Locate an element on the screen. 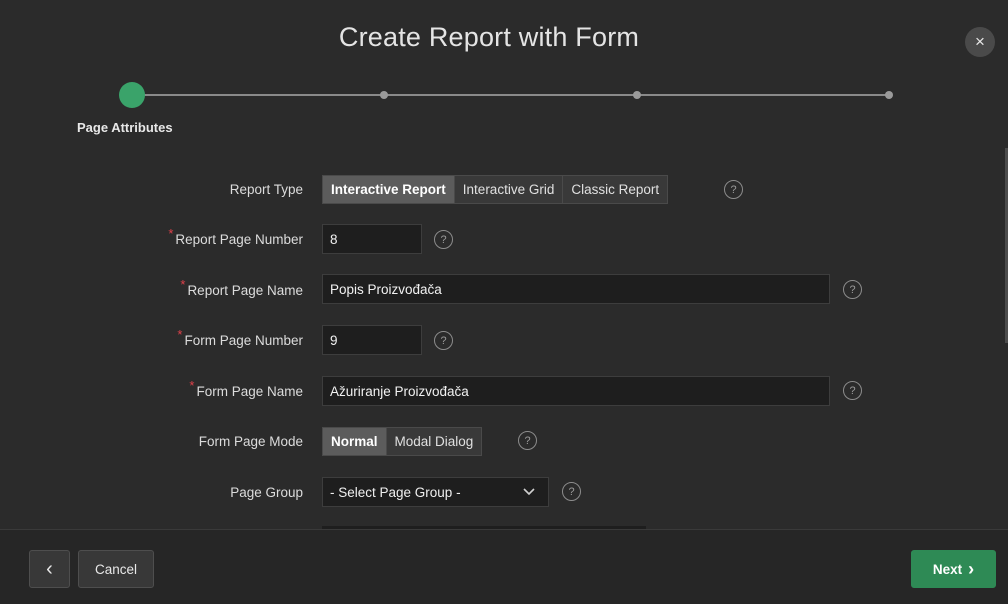 The height and width of the screenshot is (604, 1008). report-page-number-label: * Report Page Number is located at coordinates (235, 236).